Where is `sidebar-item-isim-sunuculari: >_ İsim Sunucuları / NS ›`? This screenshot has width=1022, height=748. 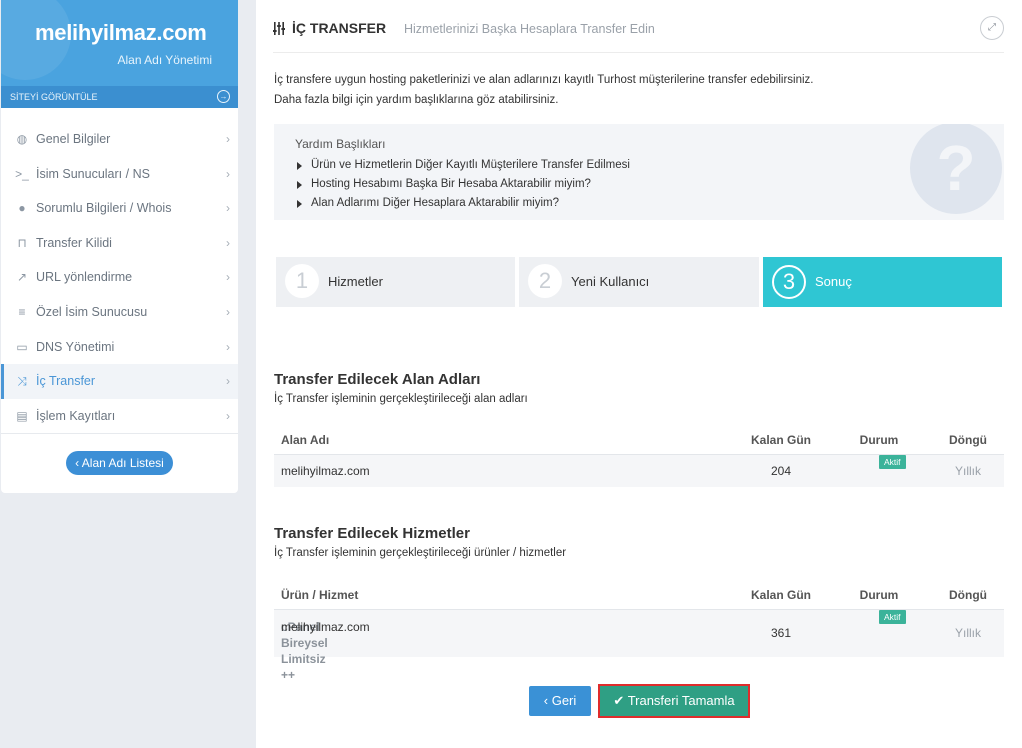
sidebar-item-isim-sunuculari: >_ İsim Sunucuları / NS › is located at coordinates (119, 174).